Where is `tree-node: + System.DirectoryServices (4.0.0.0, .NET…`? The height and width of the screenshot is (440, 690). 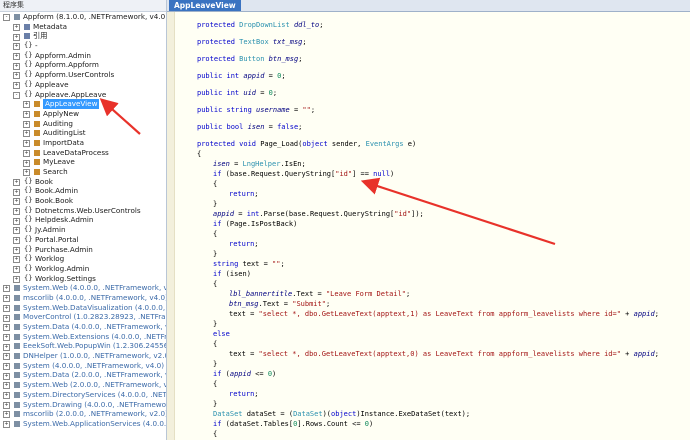 tree-node: + System.DirectoryServices (4.0.0.0, .NET… is located at coordinates (83, 395).